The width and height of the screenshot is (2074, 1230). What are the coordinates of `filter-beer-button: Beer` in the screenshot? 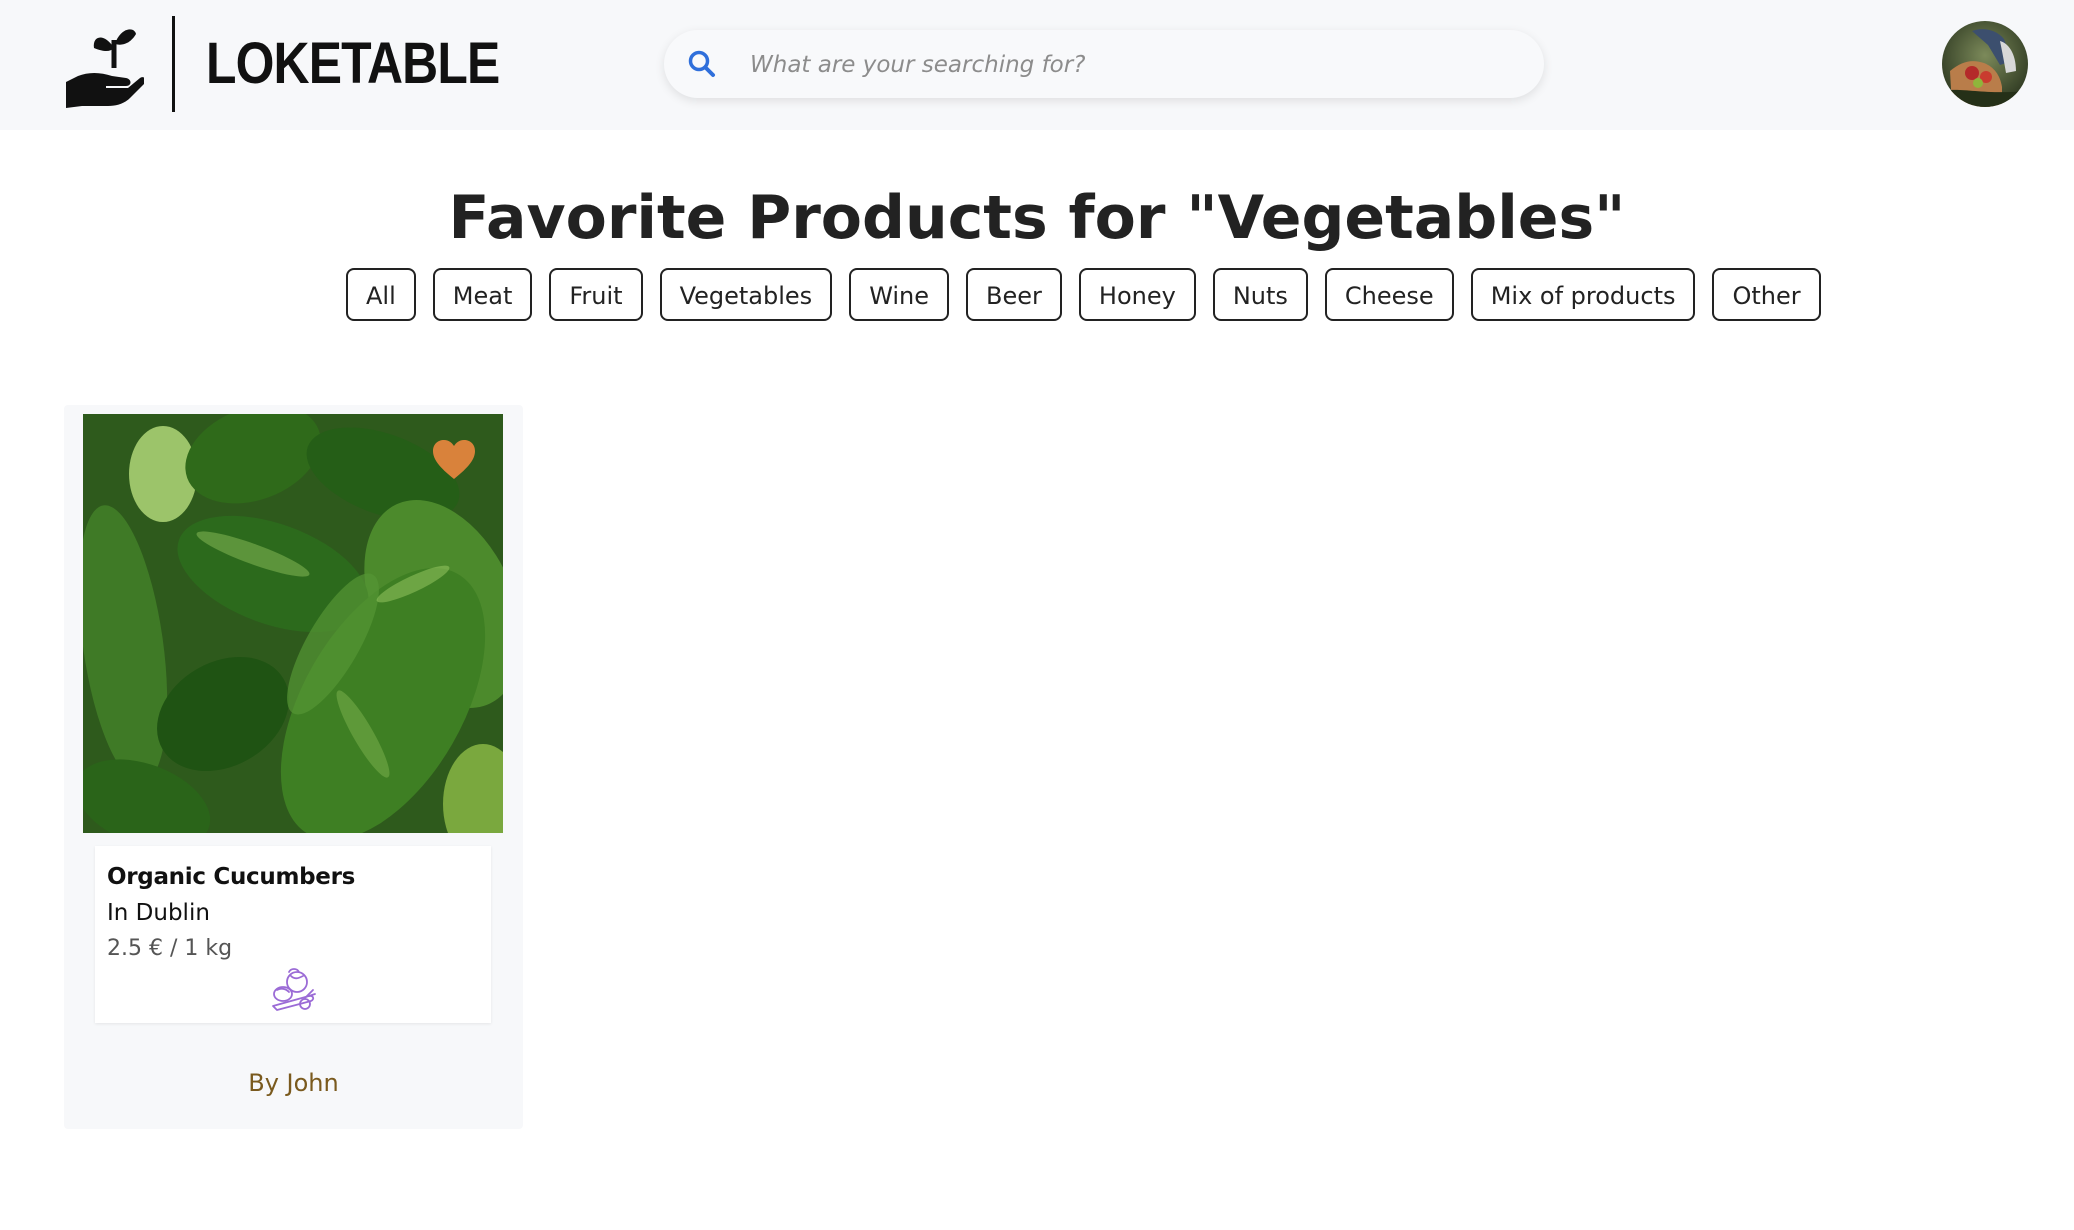 It's located at (1014, 294).